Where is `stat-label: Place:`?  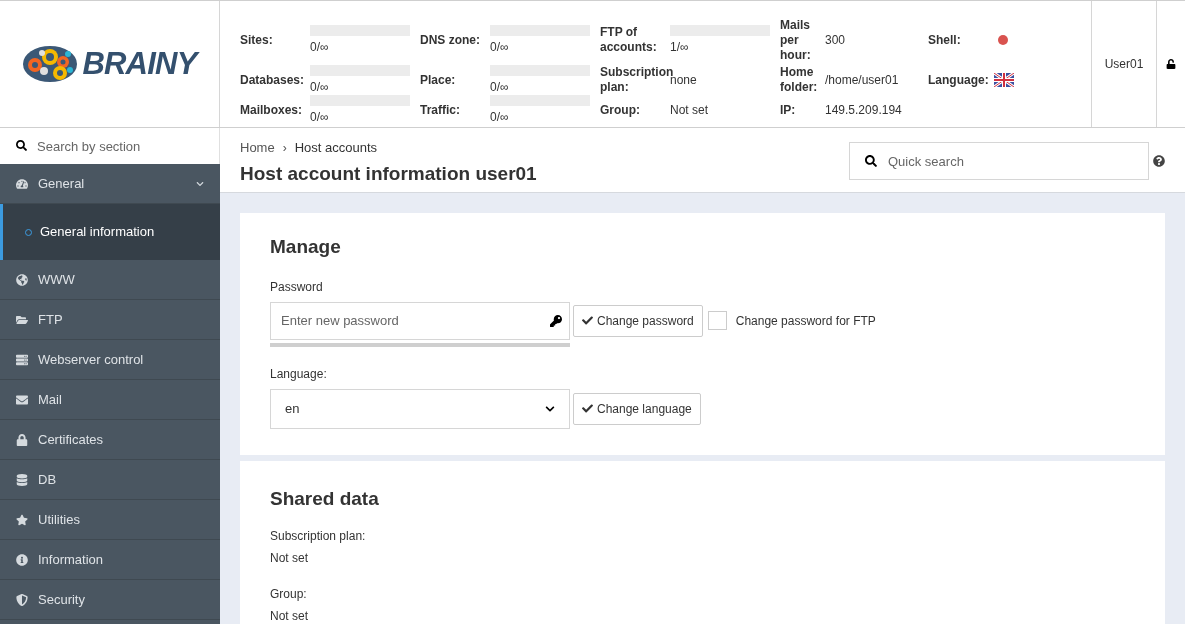 stat-label: Place: is located at coordinates (438, 80).